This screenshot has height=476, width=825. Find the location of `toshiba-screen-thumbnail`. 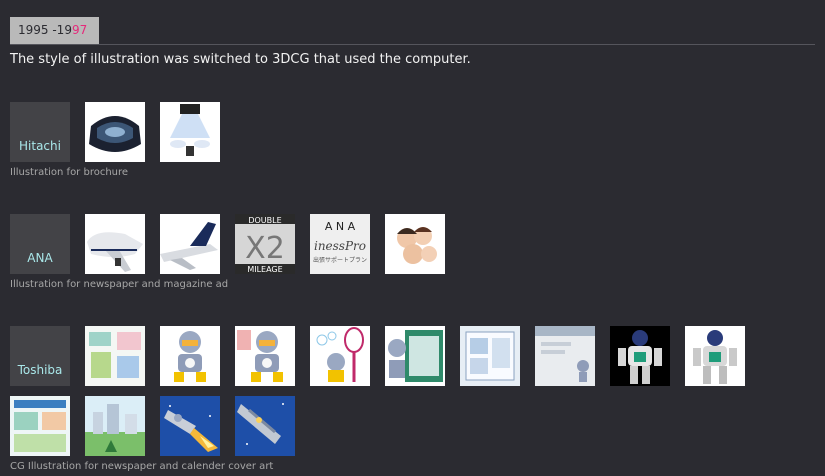

toshiba-screen-thumbnail is located at coordinates (490, 356).